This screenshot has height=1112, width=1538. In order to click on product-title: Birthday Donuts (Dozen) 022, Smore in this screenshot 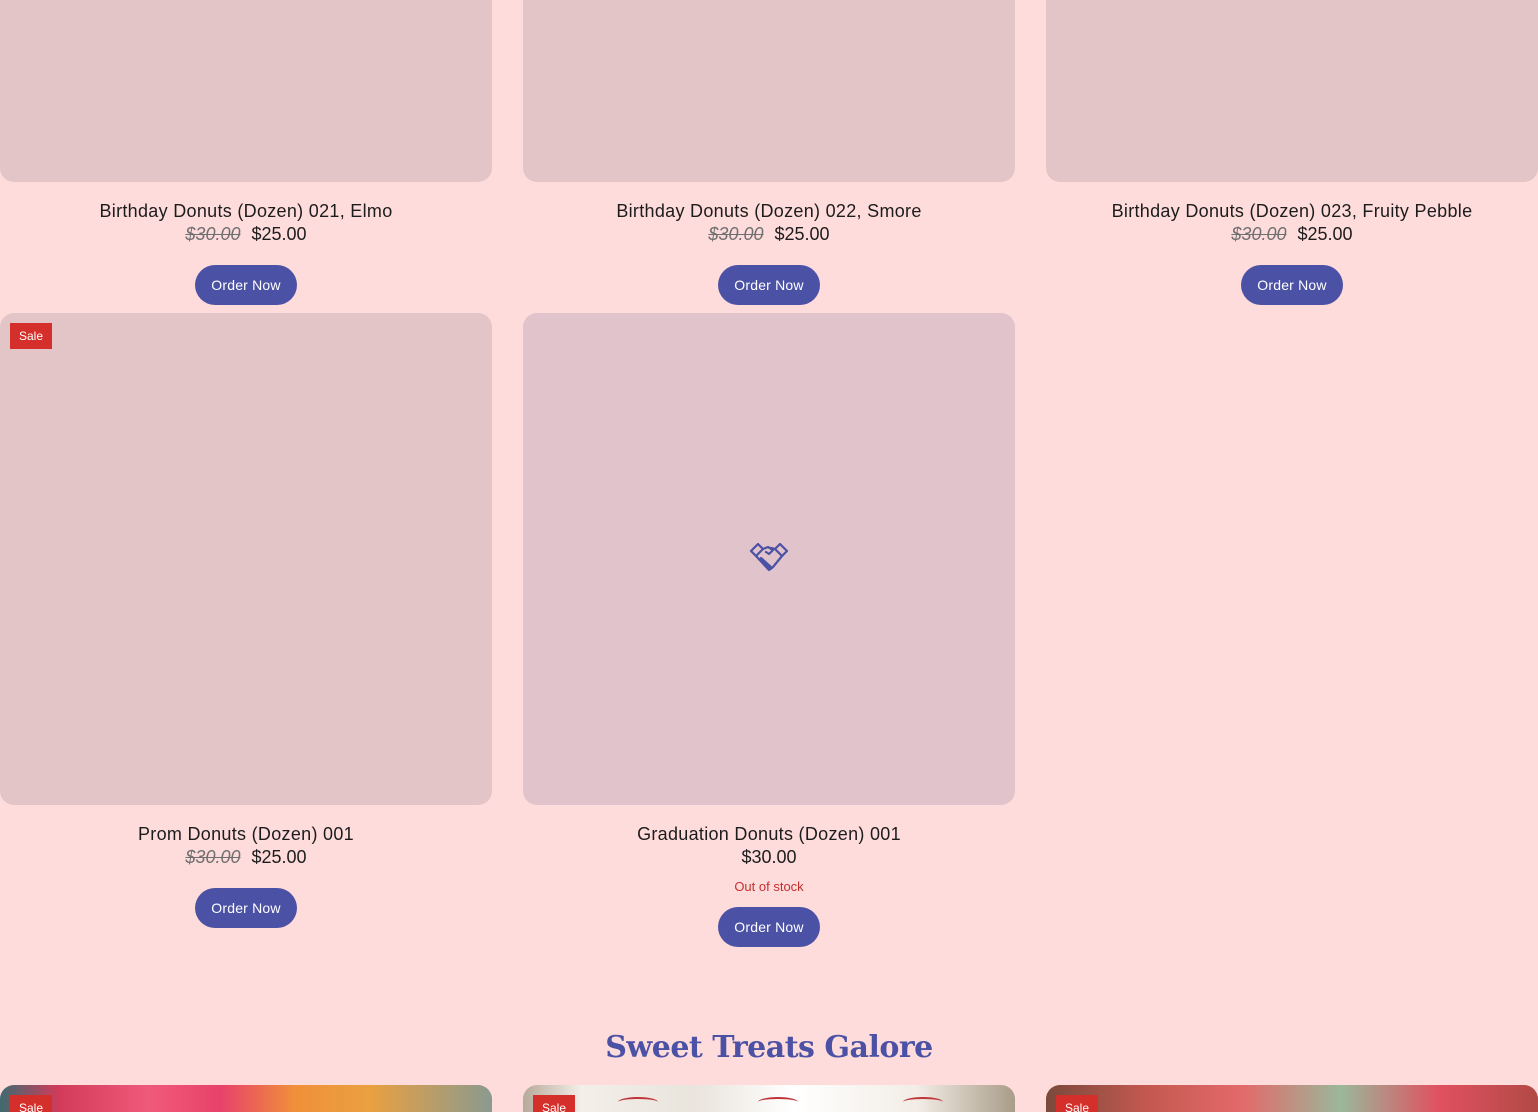, I will do `click(769, 211)`.